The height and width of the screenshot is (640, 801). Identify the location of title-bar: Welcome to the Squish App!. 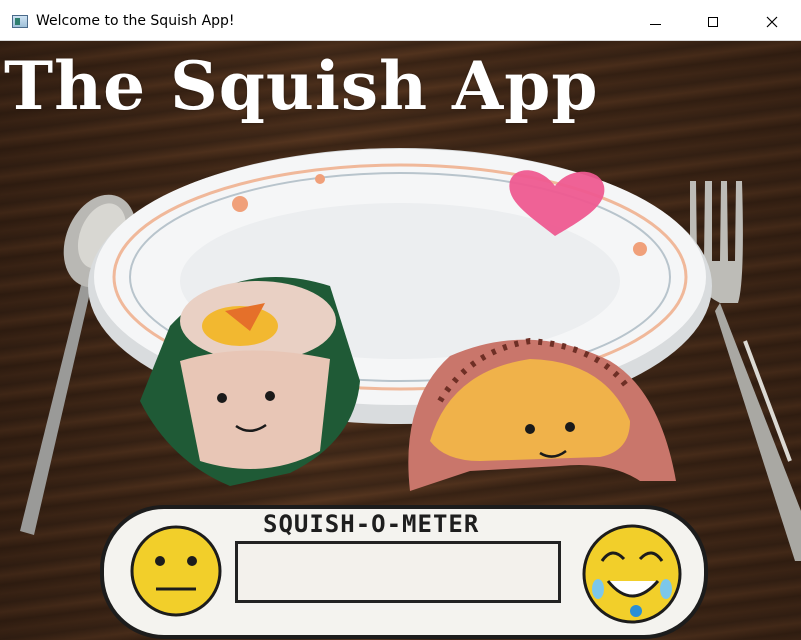
(400, 20).